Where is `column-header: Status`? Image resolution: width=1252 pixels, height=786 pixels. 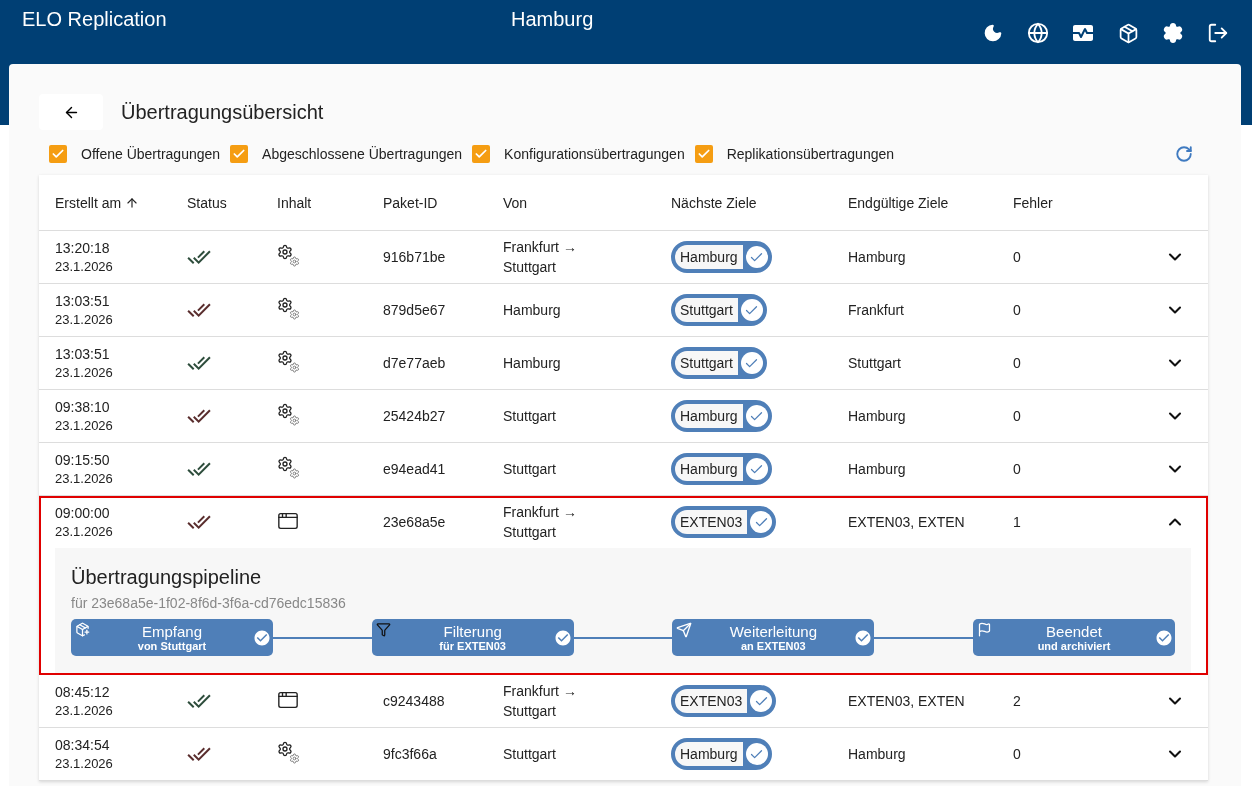
column-header: Status is located at coordinates (232, 202).